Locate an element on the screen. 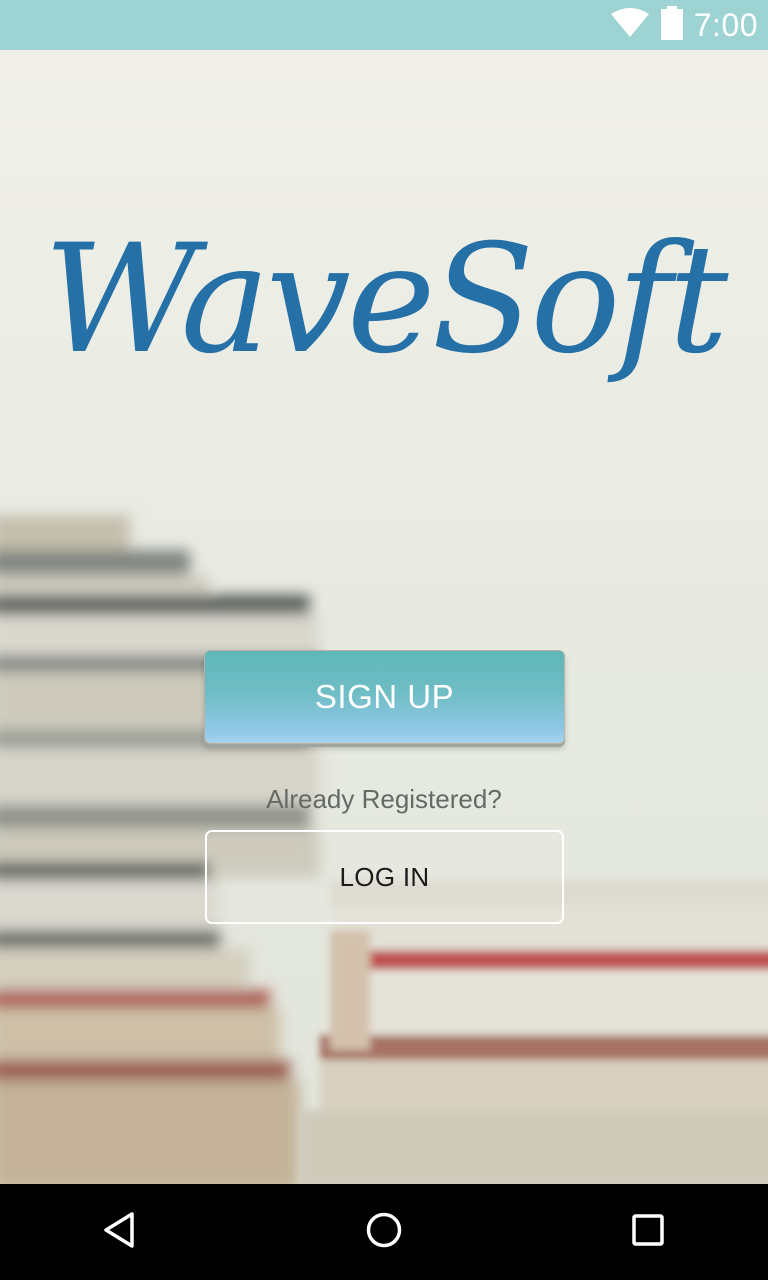  sign-up-button: SIGN UP is located at coordinates (384, 697).